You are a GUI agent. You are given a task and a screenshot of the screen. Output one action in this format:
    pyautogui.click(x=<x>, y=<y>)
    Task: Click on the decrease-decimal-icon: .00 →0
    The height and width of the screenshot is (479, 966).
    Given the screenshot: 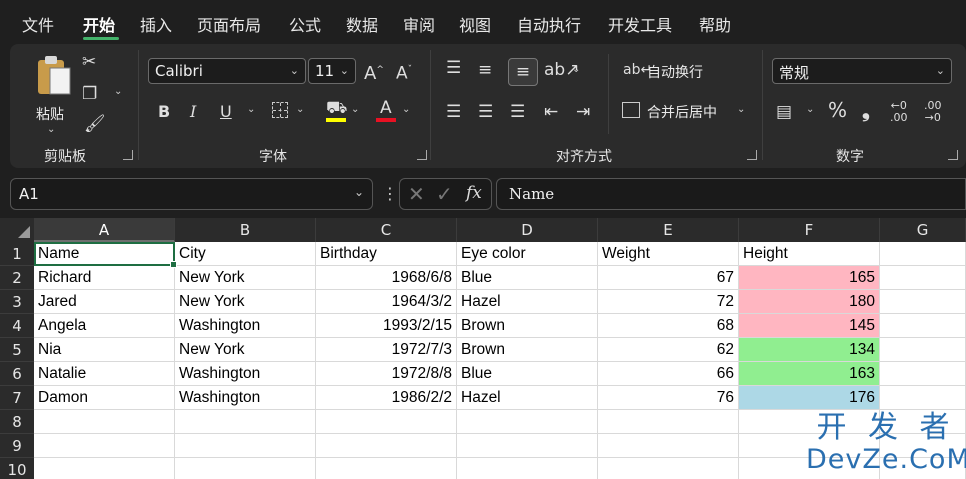 What is the action you would take?
    pyautogui.click(x=933, y=112)
    